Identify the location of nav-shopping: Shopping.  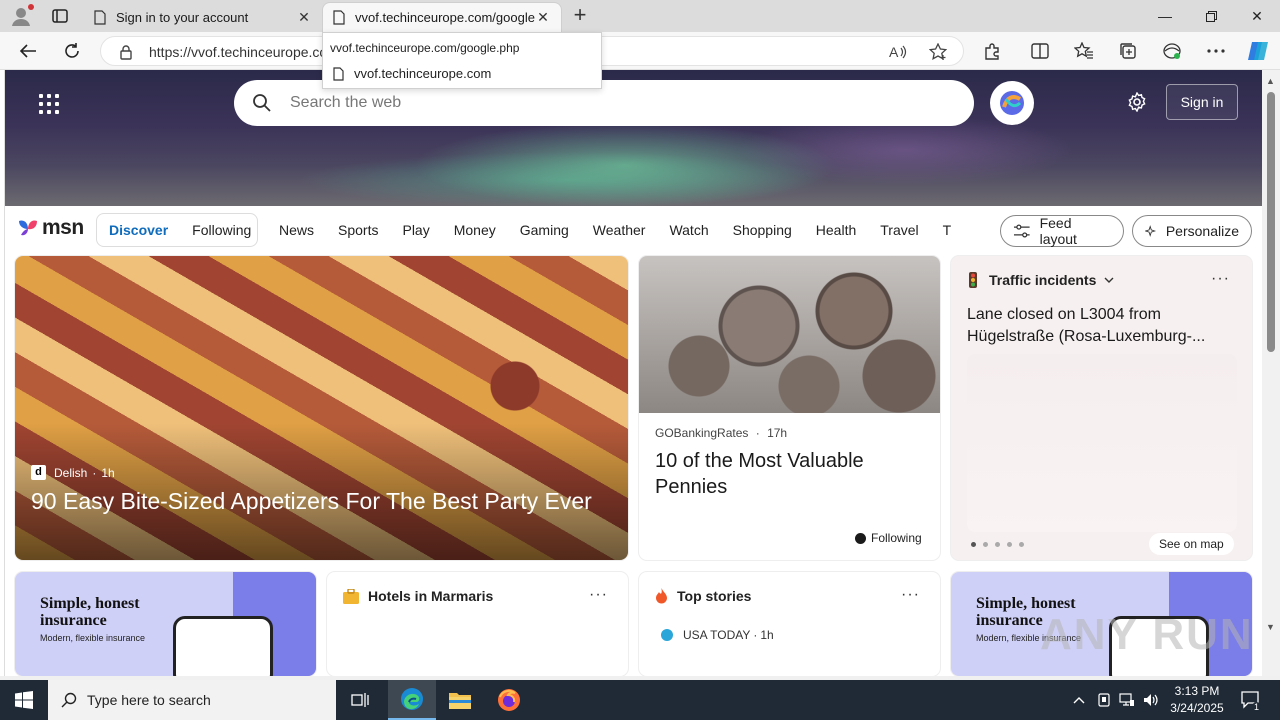
(762, 230).